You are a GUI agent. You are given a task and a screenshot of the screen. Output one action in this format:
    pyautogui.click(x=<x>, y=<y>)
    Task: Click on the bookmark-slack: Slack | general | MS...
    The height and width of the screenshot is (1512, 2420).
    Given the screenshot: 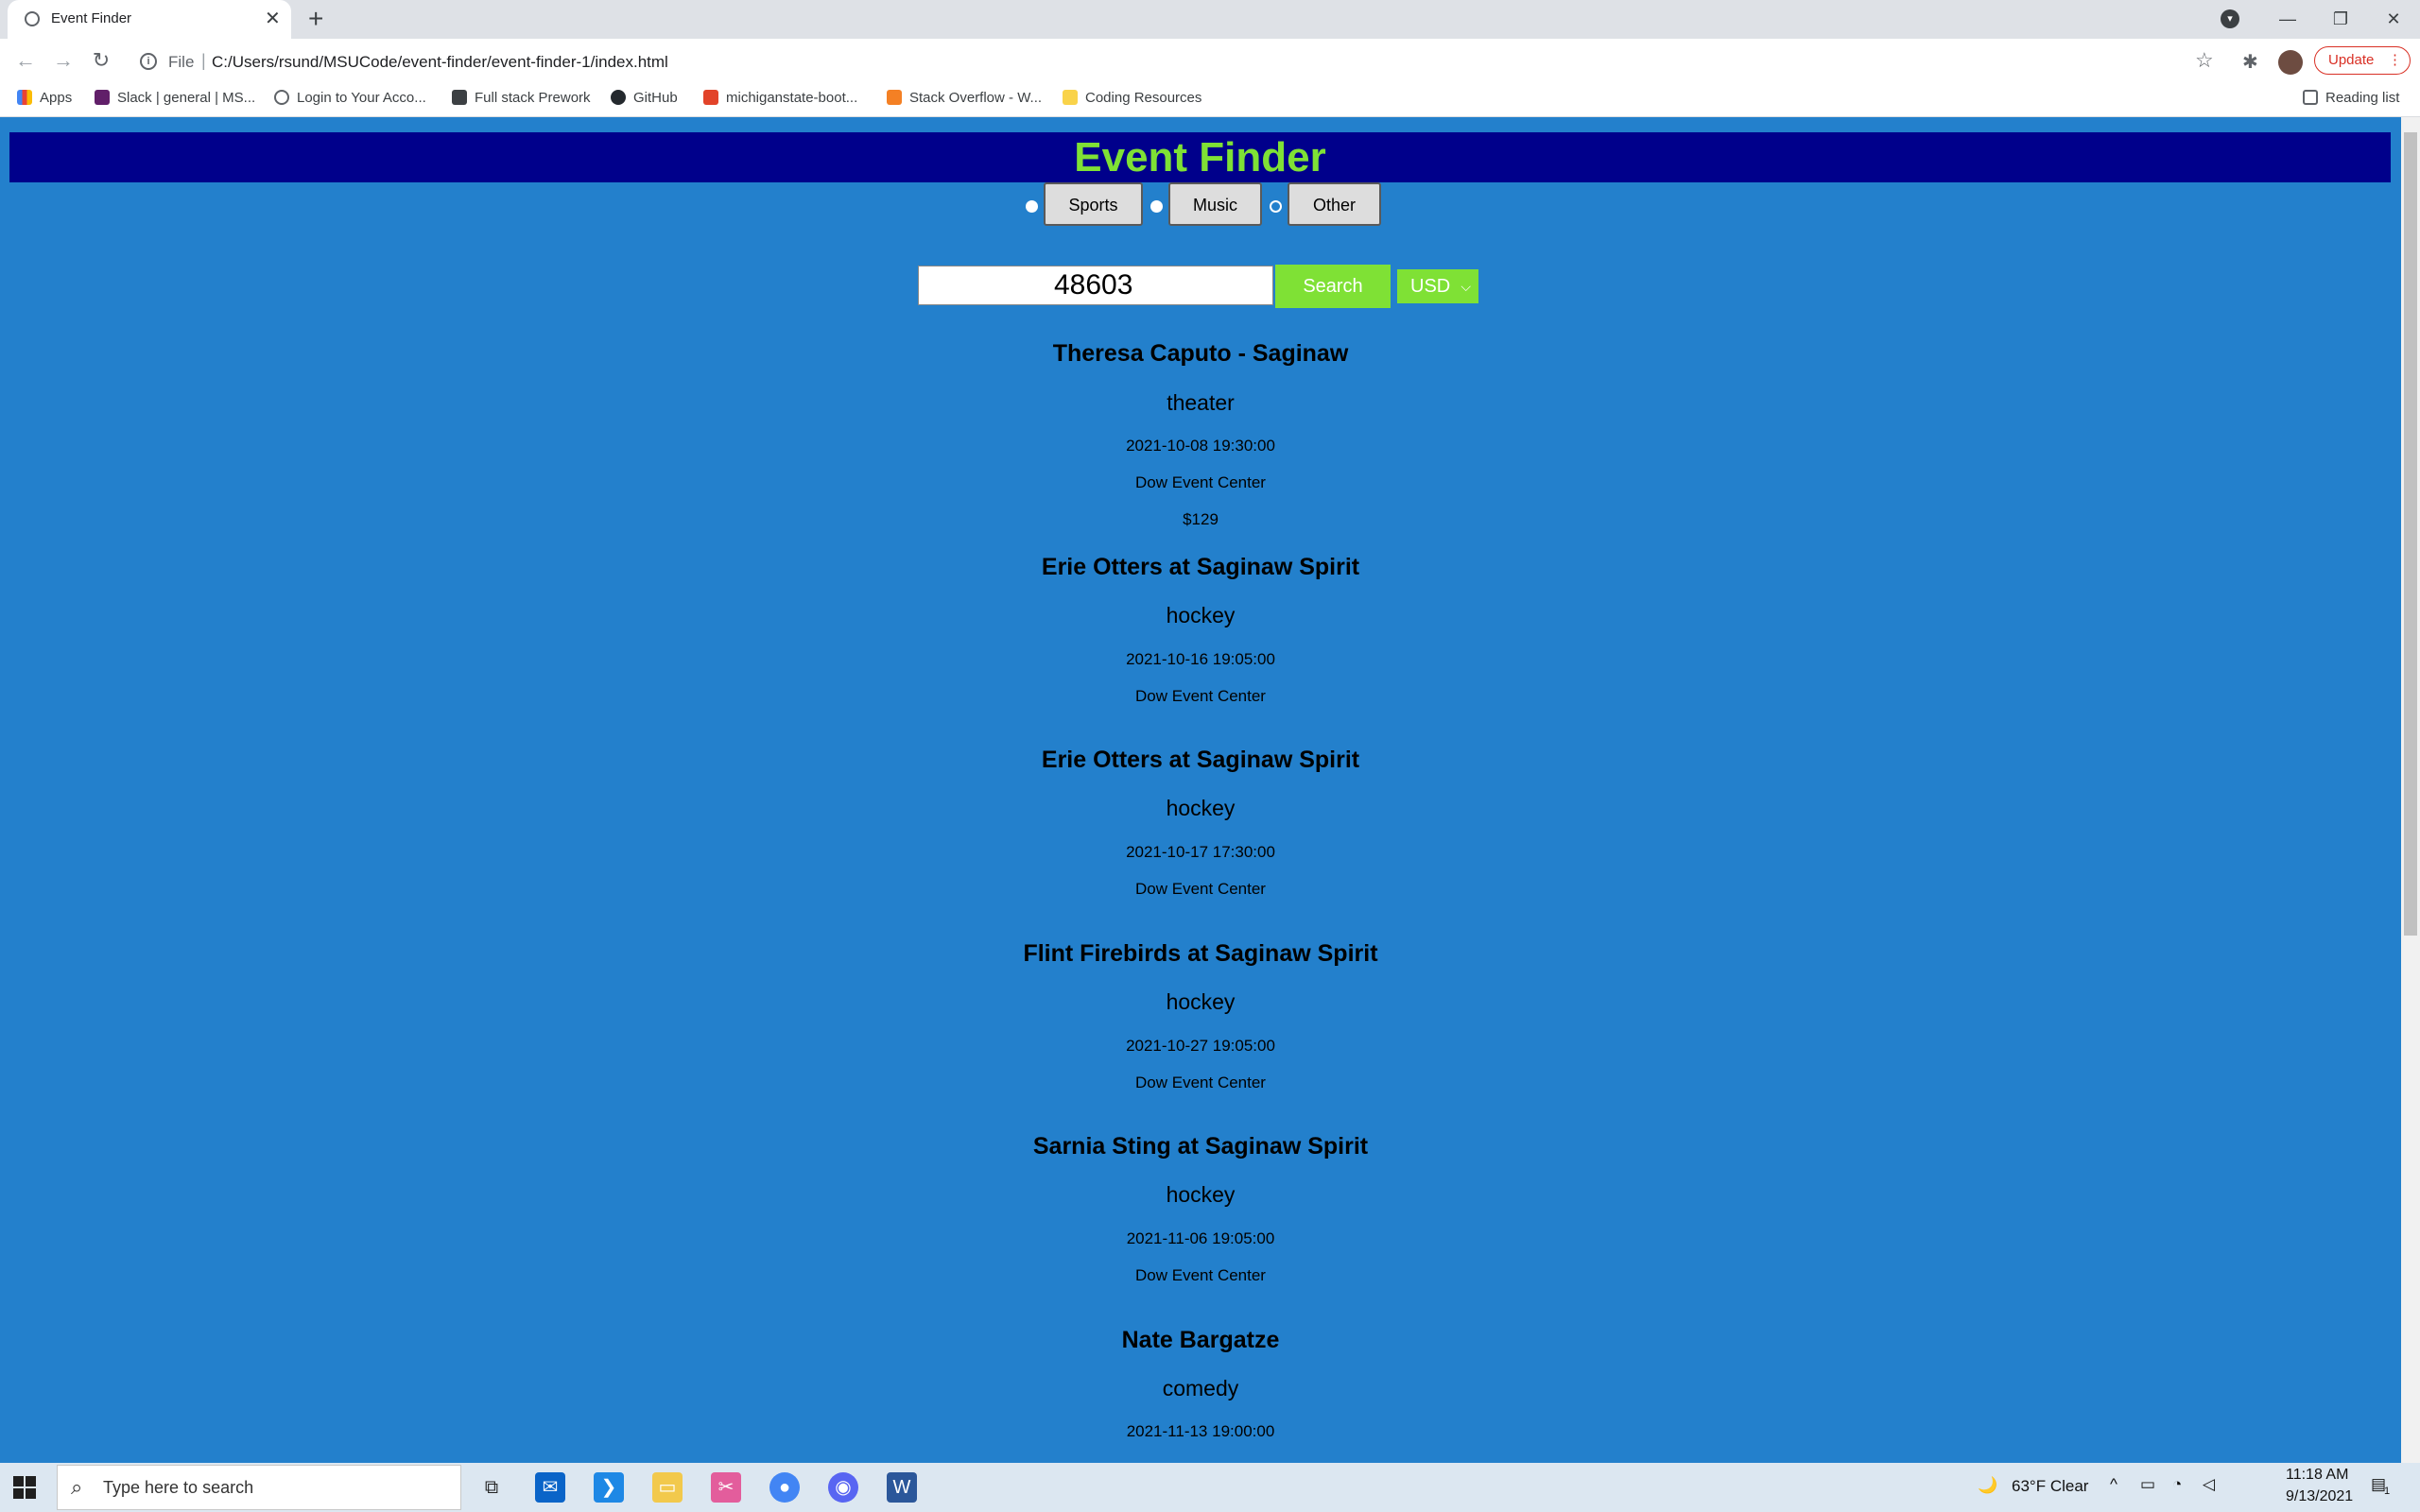 What is the action you would take?
    pyautogui.click(x=175, y=98)
    